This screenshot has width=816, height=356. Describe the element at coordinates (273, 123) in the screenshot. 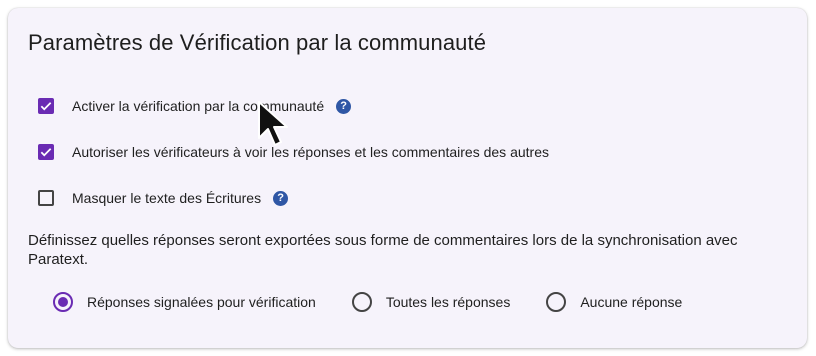

I see `mouse-pointer-icon` at that location.